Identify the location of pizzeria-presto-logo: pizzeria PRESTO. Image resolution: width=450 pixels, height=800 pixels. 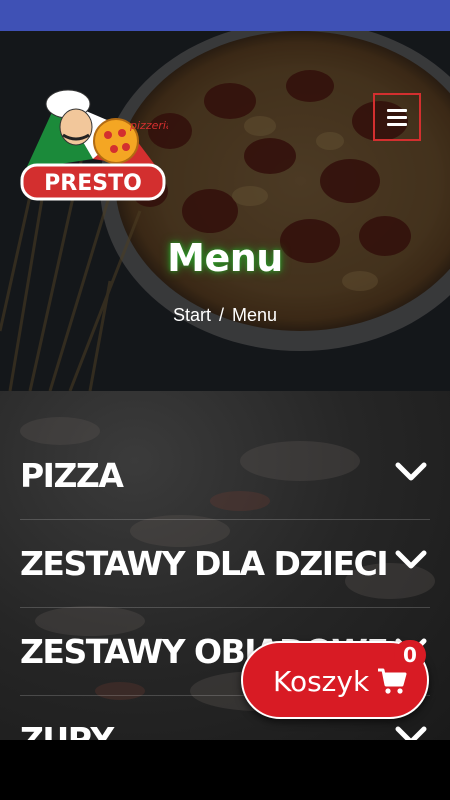
(93, 136).